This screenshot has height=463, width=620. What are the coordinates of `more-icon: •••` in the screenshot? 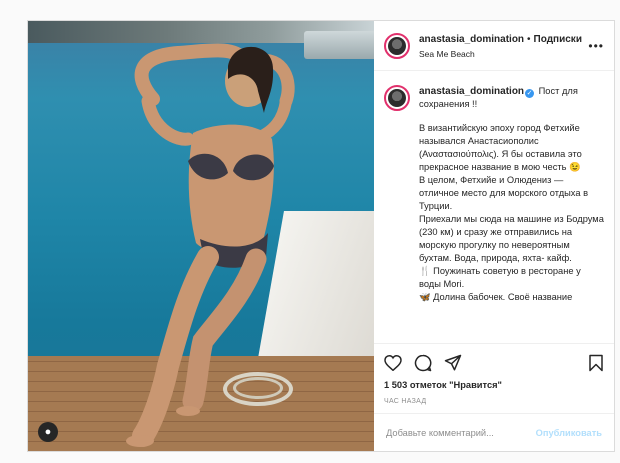 It's located at (596, 46).